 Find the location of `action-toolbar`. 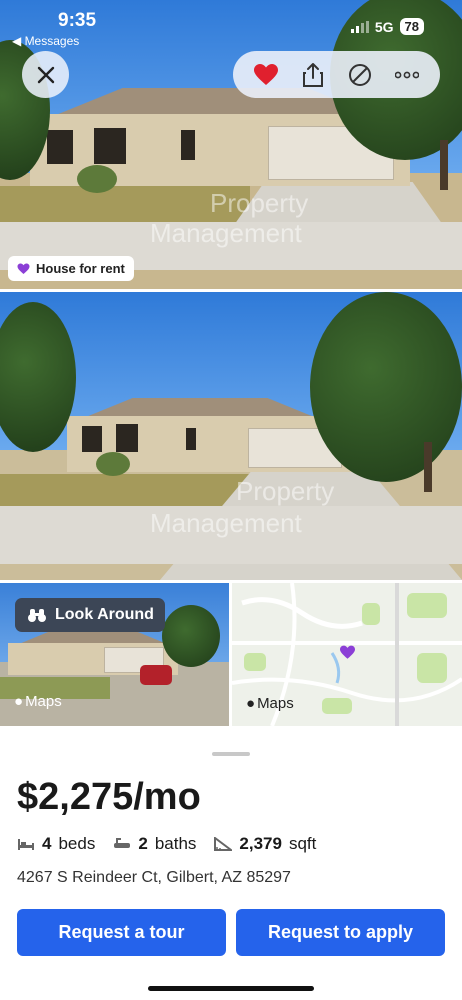

action-toolbar is located at coordinates (336, 74).